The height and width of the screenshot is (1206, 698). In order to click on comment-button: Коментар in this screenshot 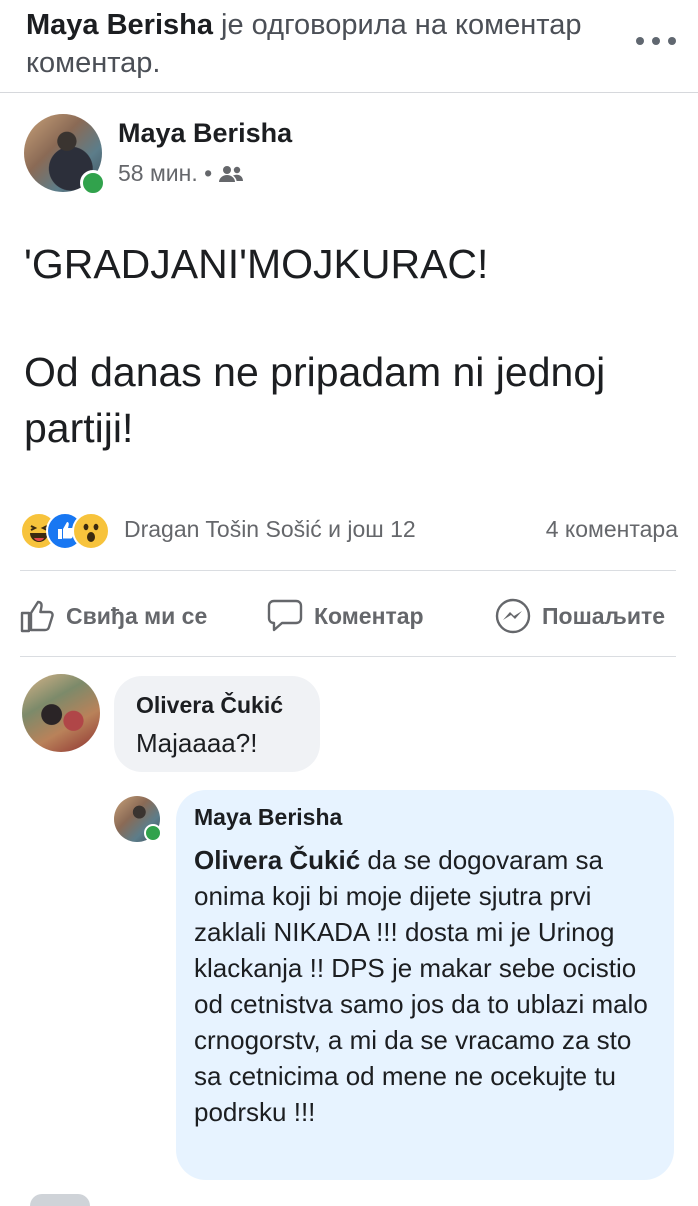, I will do `click(345, 616)`.